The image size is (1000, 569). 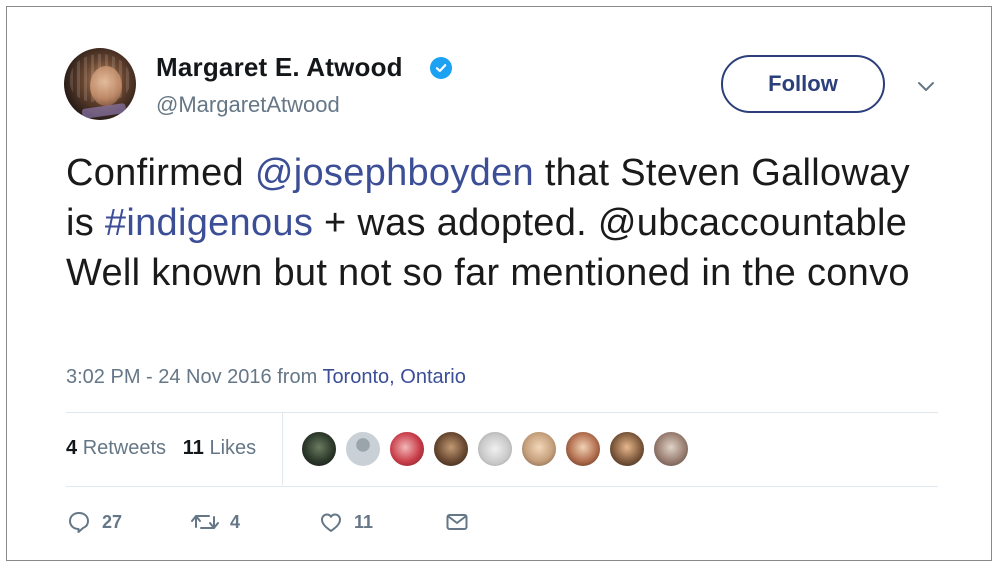 What do you see at coordinates (393, 377) in the screenshot?
I see `location-link: Toronto, Ontario` at bounding box center [393, 377].